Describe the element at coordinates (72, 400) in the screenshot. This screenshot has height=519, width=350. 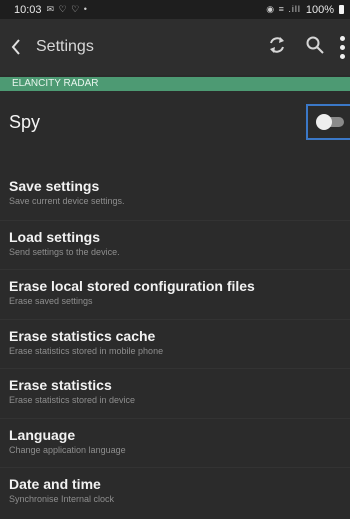
I see `setting-subtitle: Erase statistics stored in device` at that location.